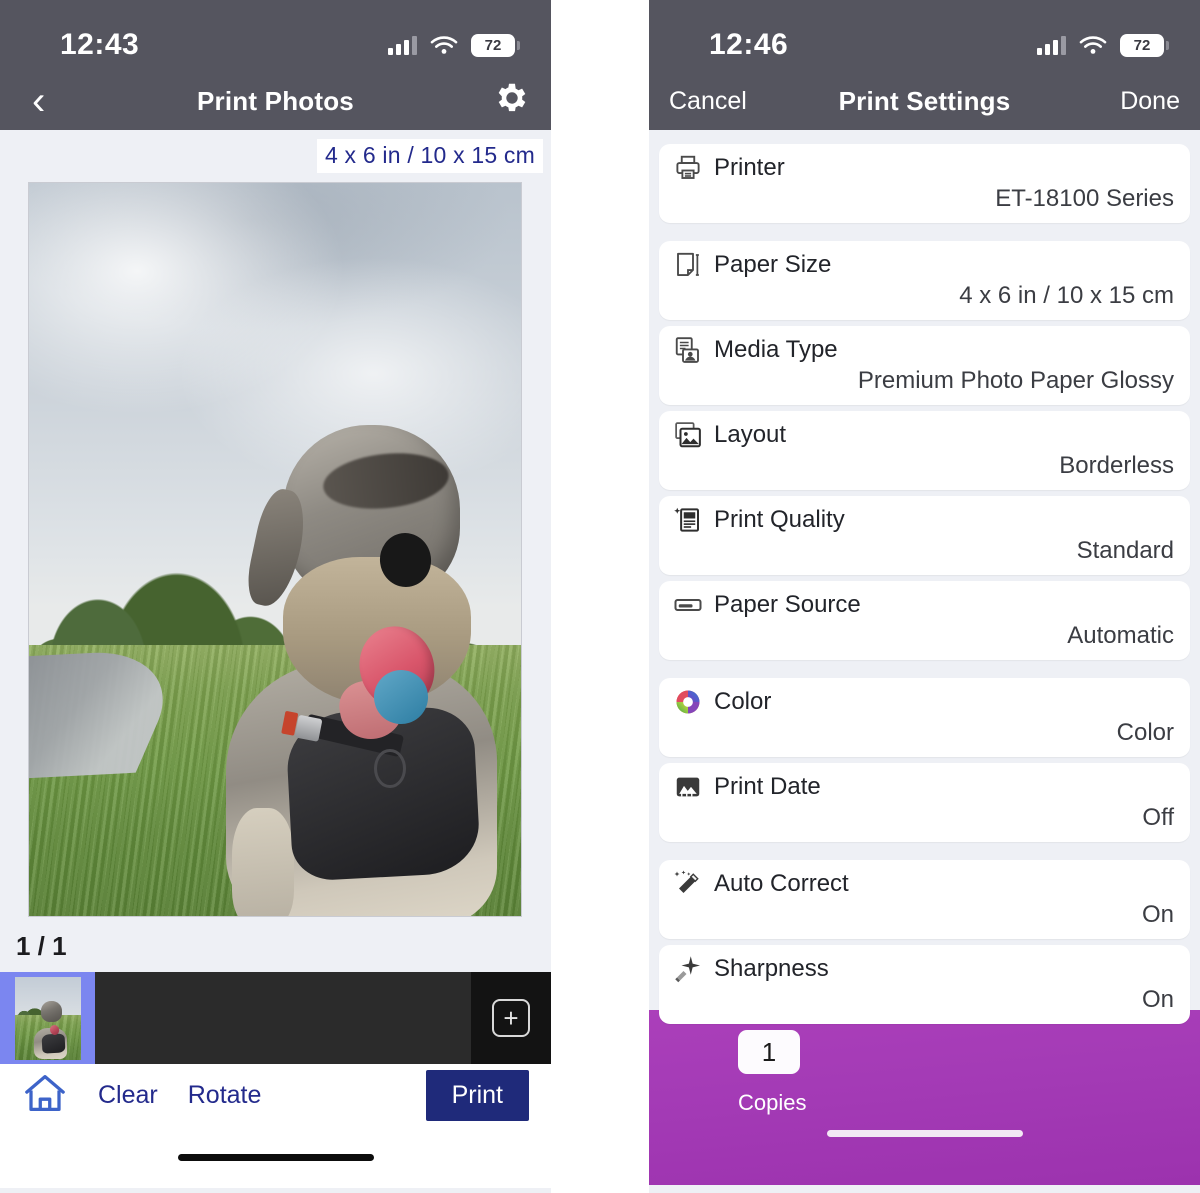  What do you see at coordinates (781, 883) in the screenshot?
I see `setting-label: Auto Correct` at bounding box center [781, 883].